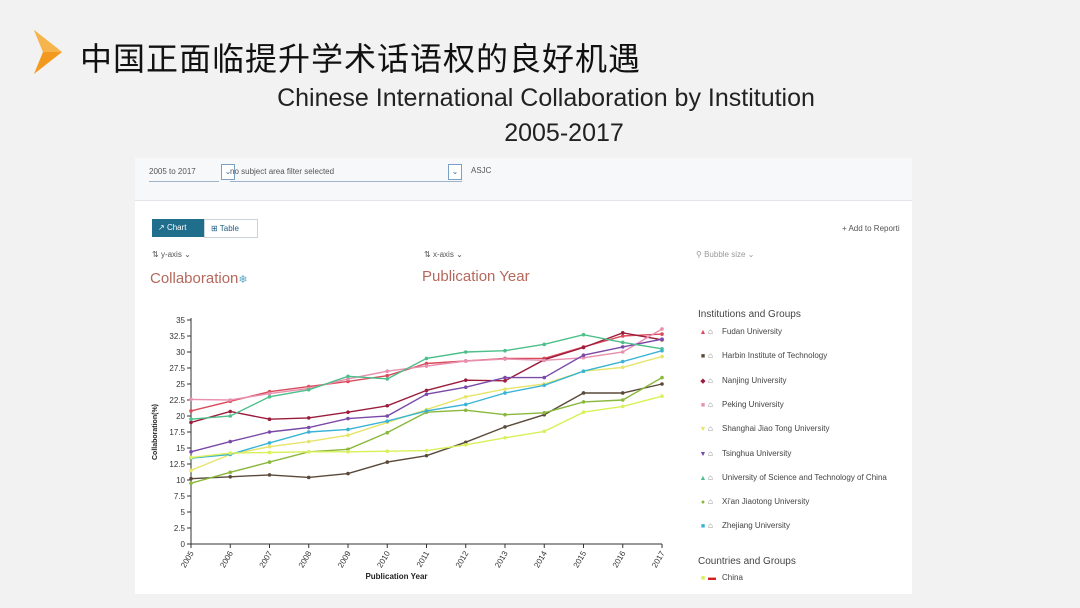 This screenshot has height=608, width=1080. Describe the element at coordinates (180, 352) in the screenshot. I see `y-tick-label: 30` at that location.